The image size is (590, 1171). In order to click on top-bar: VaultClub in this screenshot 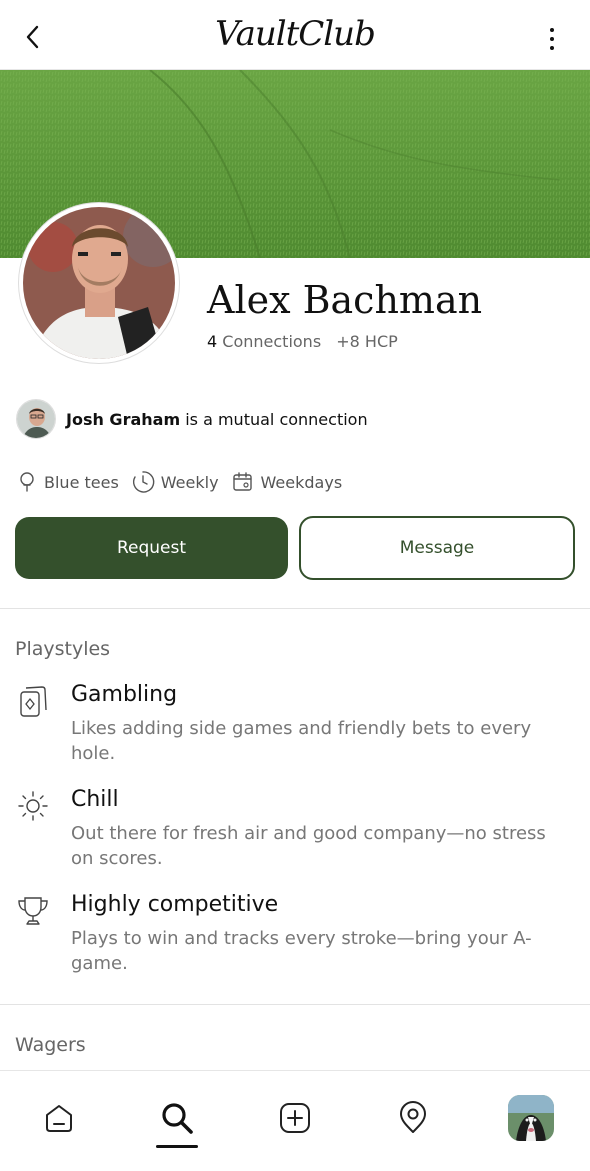, I will do `click(295, 35)`.